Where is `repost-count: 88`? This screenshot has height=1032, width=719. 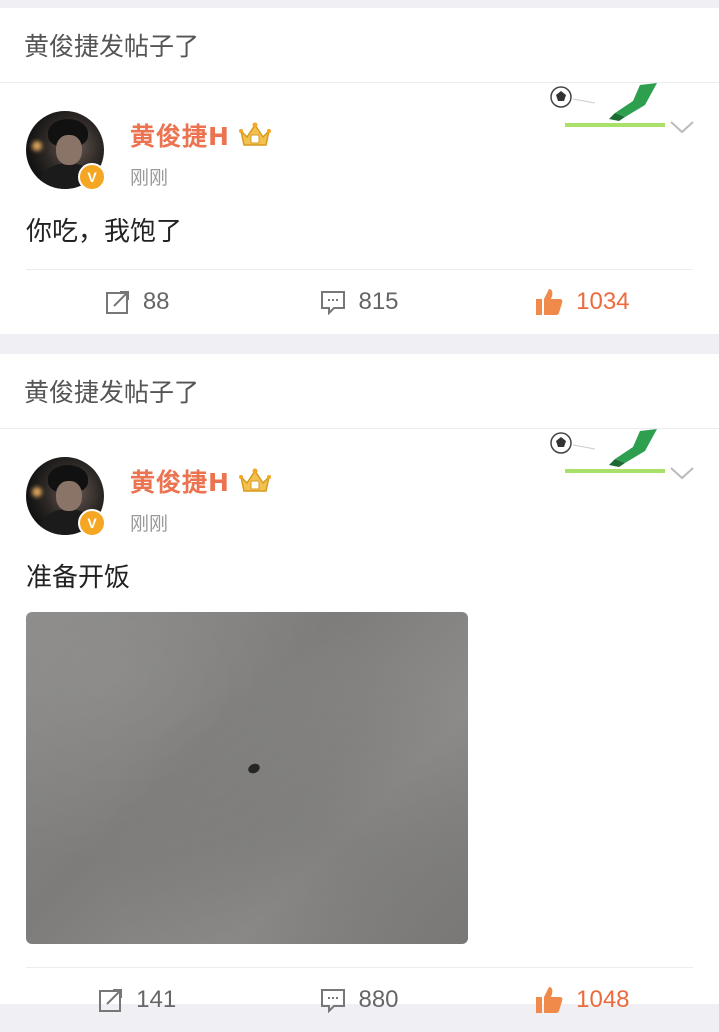
repost-count: 88 is located at coordinates (156, 301).